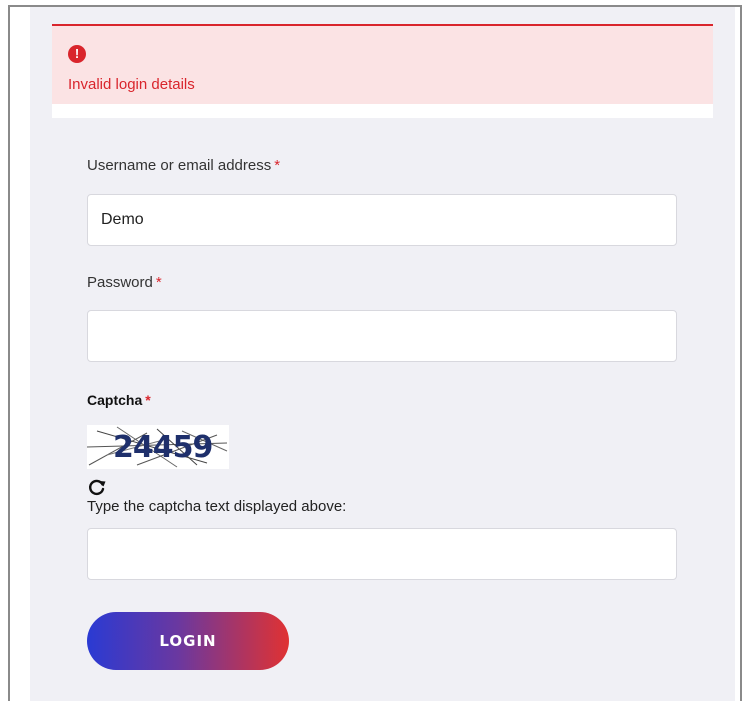 This screenshot has width=744, height=701. What do you see at coordinates (382, 111) in the screenshot?
I see `alert-divider` at bounding box center [382, 111].